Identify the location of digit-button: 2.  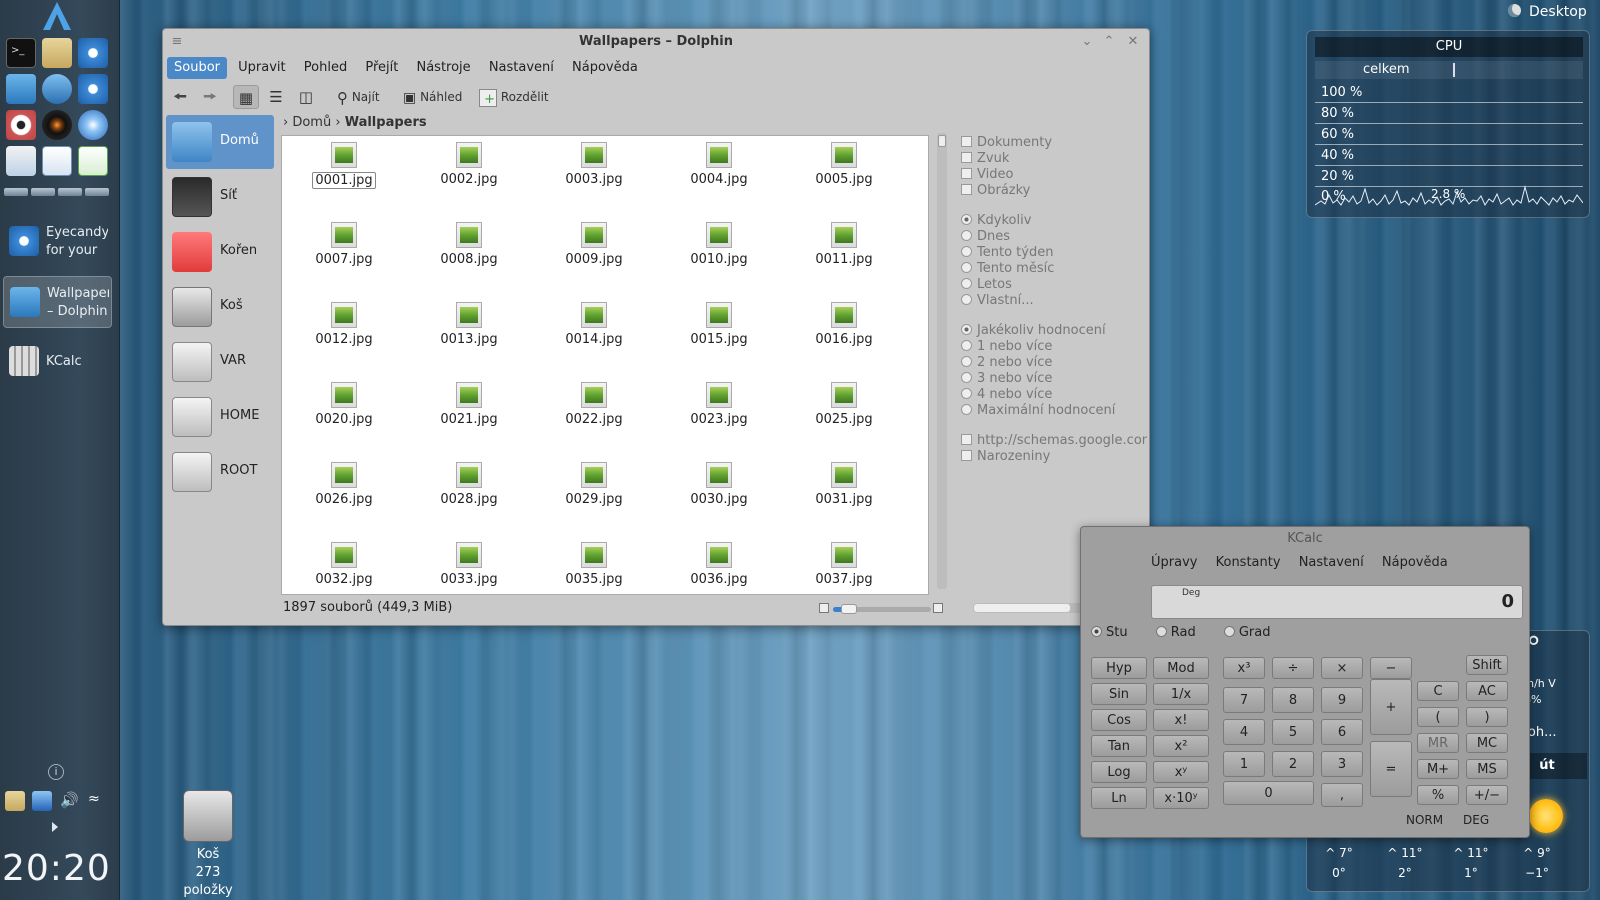
(1293, 764).